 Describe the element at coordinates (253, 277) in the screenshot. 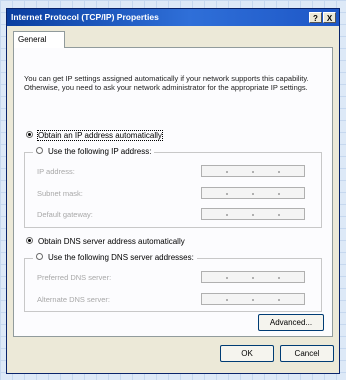

I see `preferred-dns-field` at that location.